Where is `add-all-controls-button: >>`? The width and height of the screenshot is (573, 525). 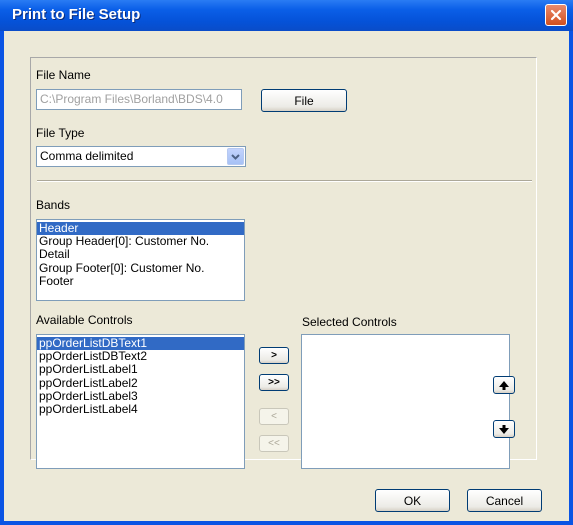 add-all-controls-button: >> is located at coordinates (274, 382).